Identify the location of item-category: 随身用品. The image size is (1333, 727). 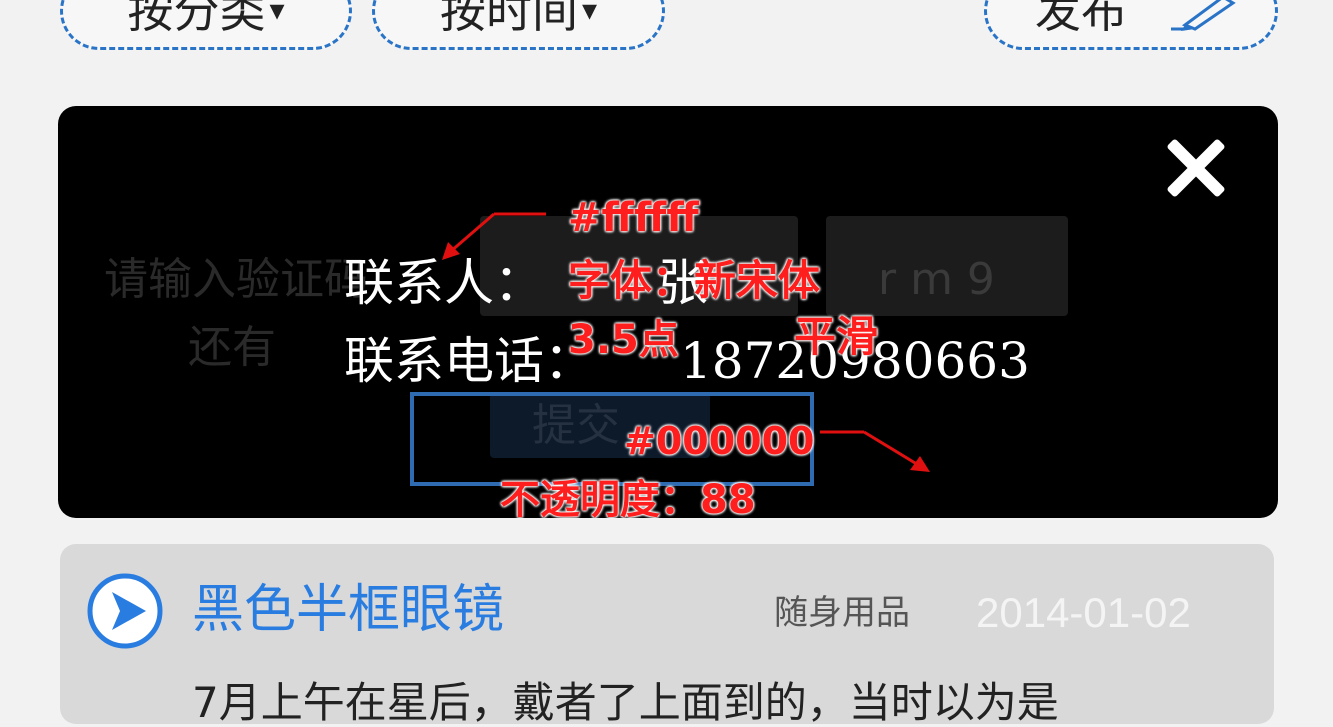
(842, 613).